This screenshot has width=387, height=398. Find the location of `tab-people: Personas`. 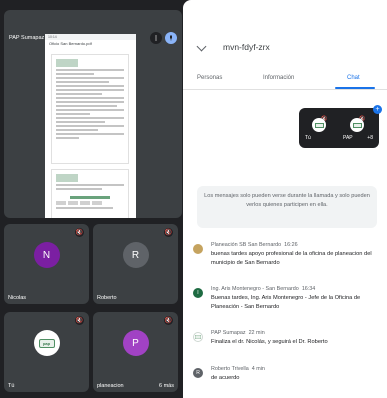

tab-people: Personas is located at coordinates (209, 78).